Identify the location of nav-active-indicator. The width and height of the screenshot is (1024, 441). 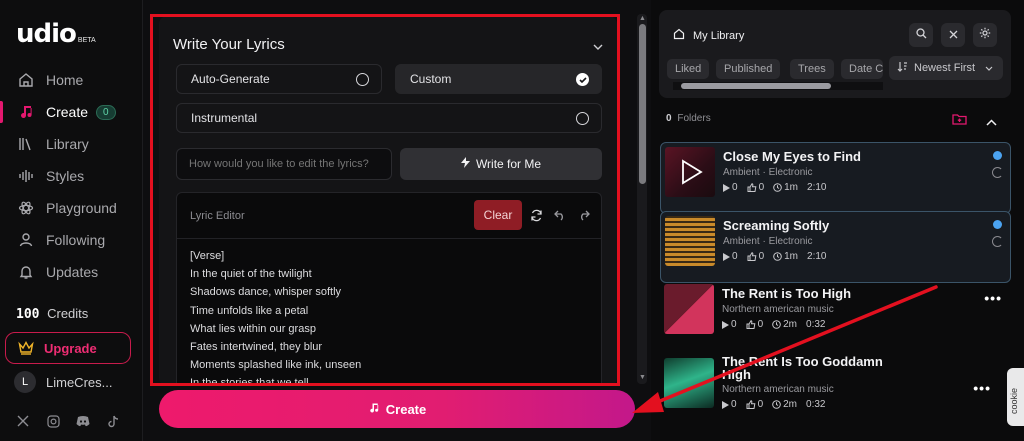
(1, 112).